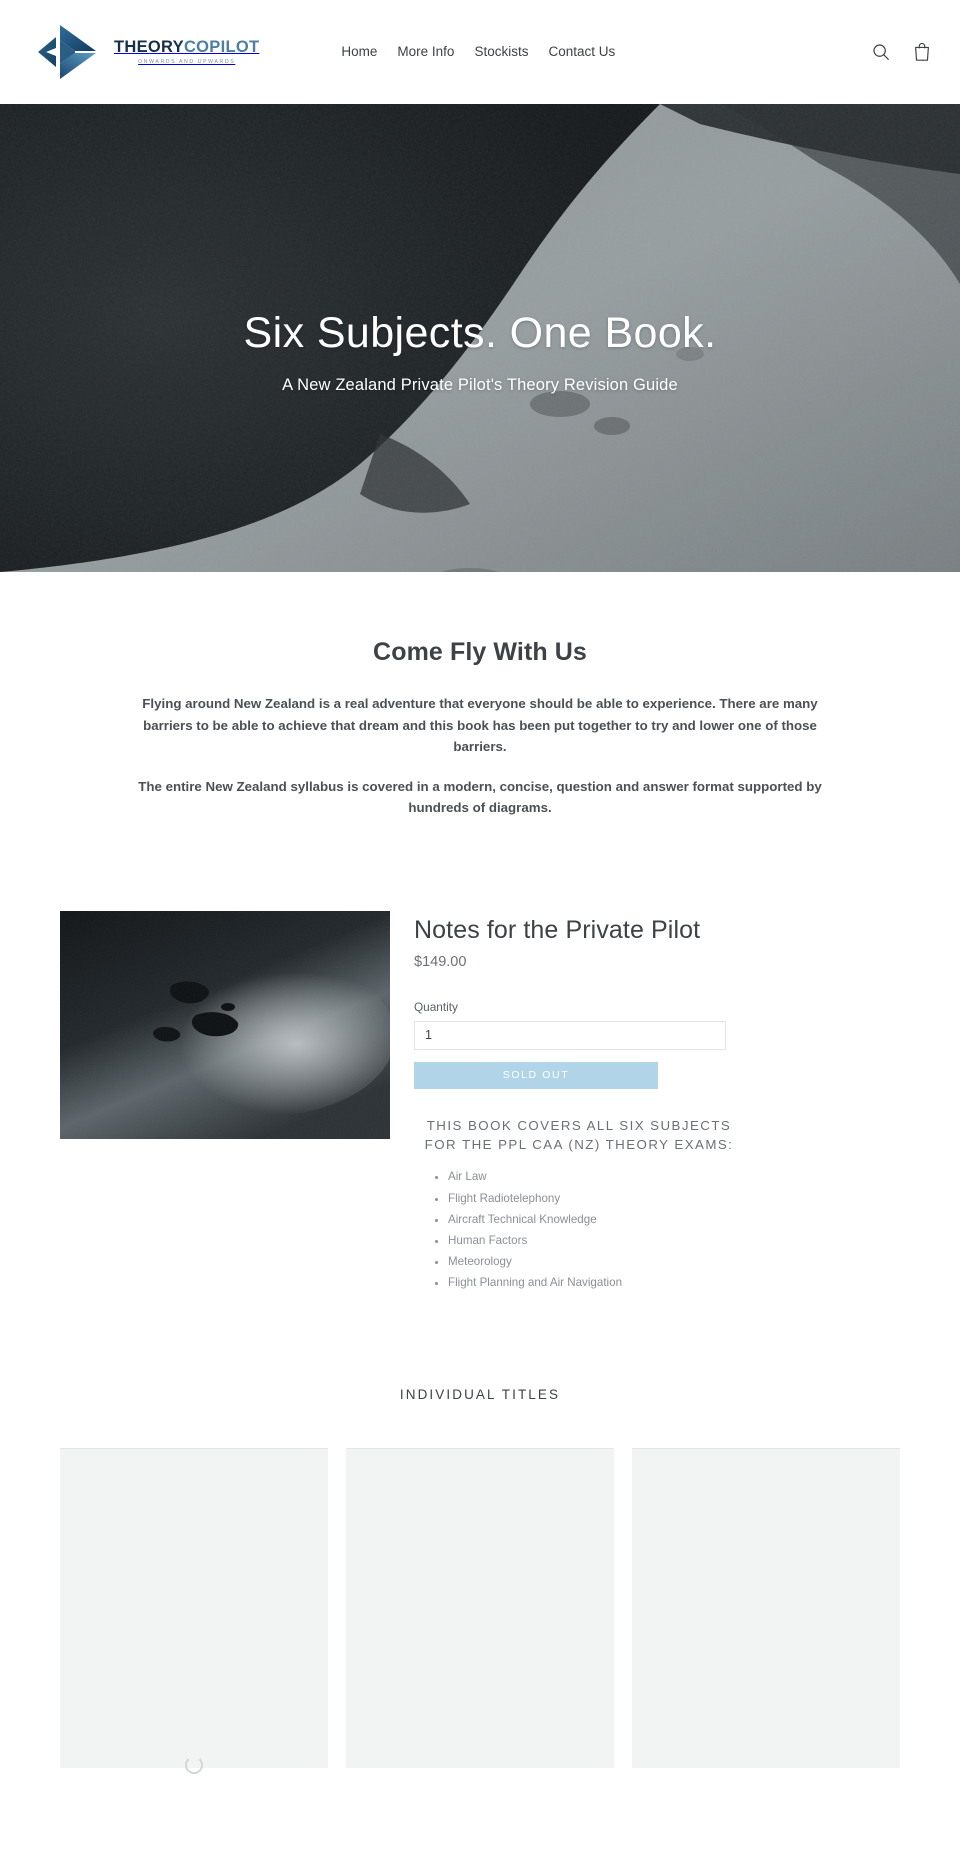  Describe the element at coordinates (674, 1241) in the screenshot. I see `list-item: Human Factors` at that location.